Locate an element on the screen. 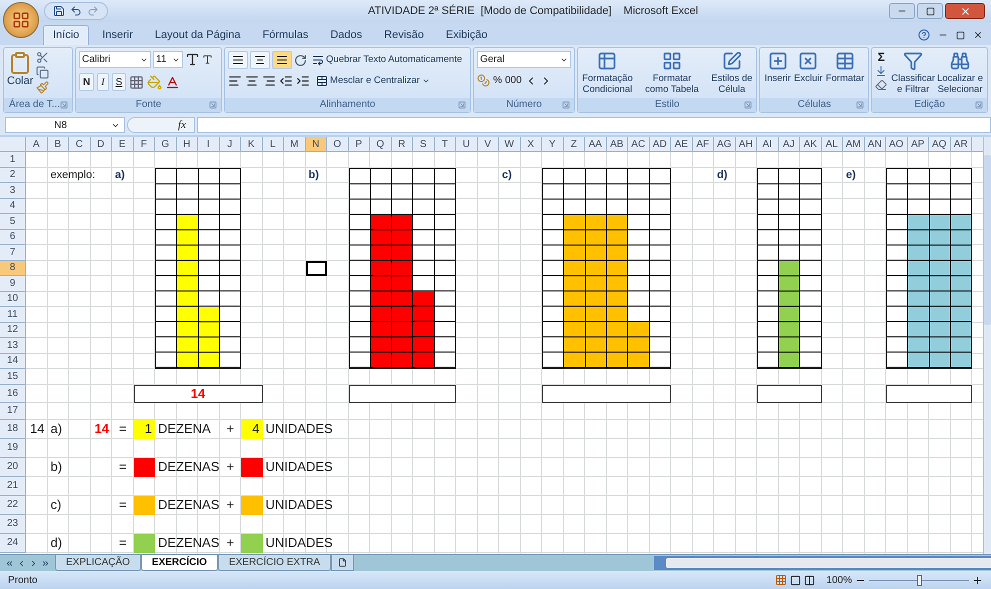 The height and width of the screenshot is (589, 991). font-name-field: Calibri is located at coordinates (115, 59).